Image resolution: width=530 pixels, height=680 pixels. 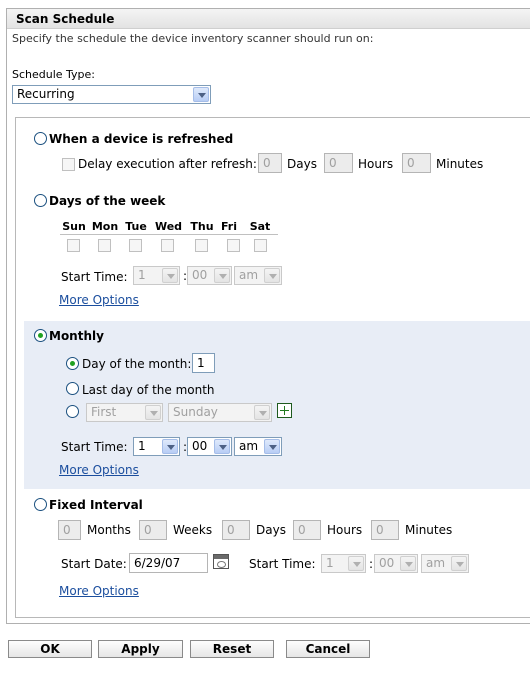 I want to click on schedule-type-label: Schedule Type:, so click(x=54, y=74).